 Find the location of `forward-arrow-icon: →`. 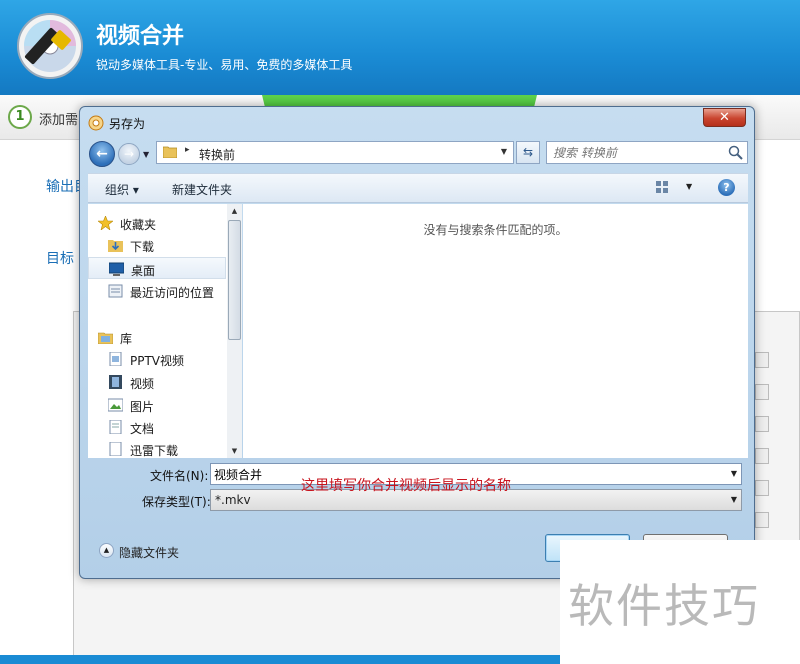

forward-arrow-icon: → is located at coordinates (129, 154).